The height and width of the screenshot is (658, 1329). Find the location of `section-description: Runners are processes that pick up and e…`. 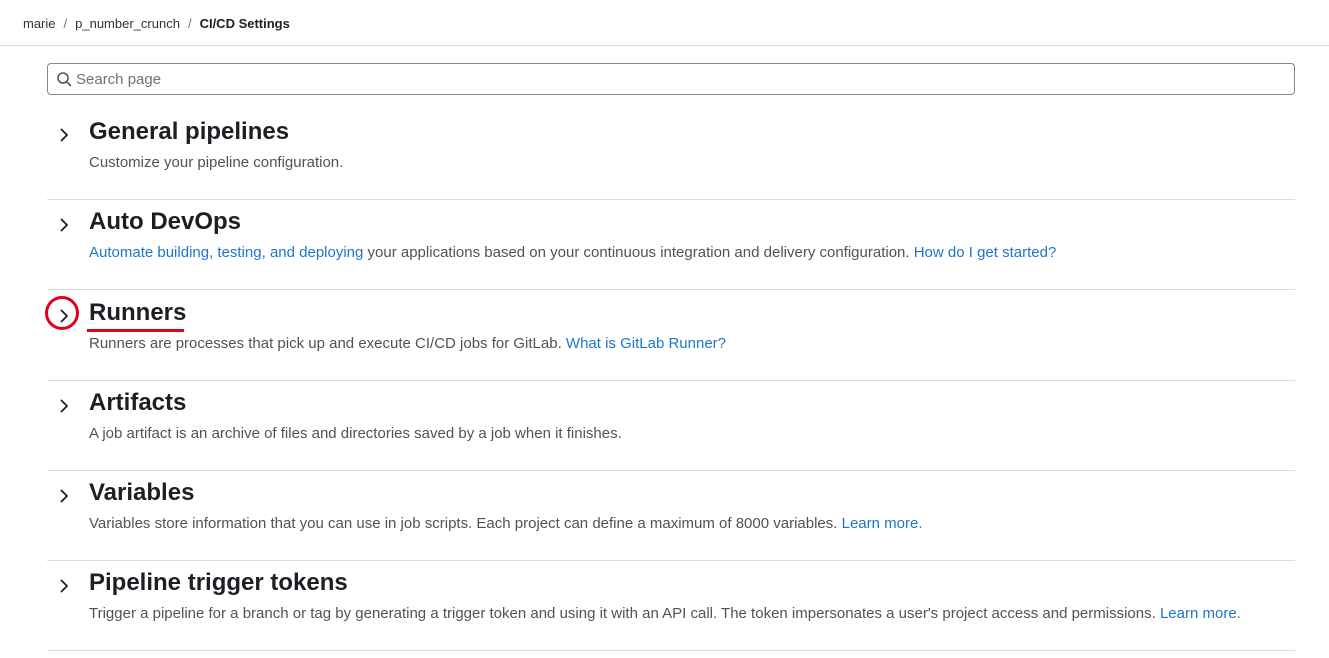

section-description: Runners are processes that pick up and e… is located at coordinates (407, 343).